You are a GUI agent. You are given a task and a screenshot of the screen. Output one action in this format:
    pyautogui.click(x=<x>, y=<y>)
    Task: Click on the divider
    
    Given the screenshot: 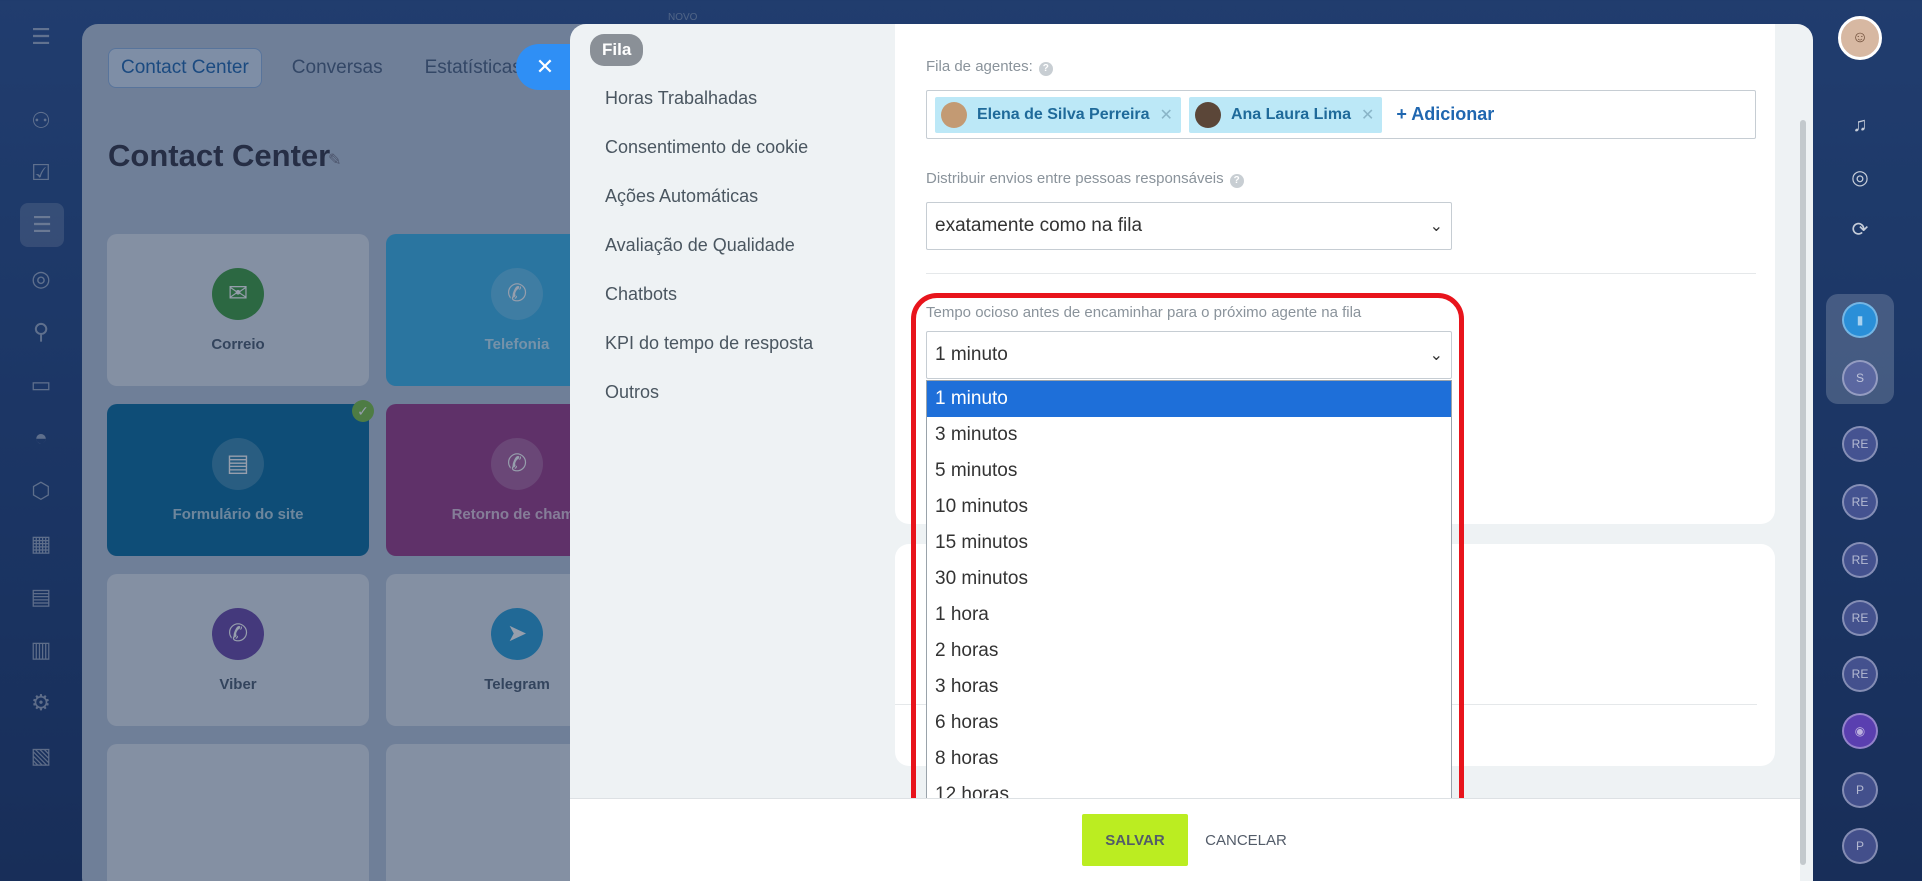 What is the action you would take?
    pyautogui.click(x=1341, y=273)
    